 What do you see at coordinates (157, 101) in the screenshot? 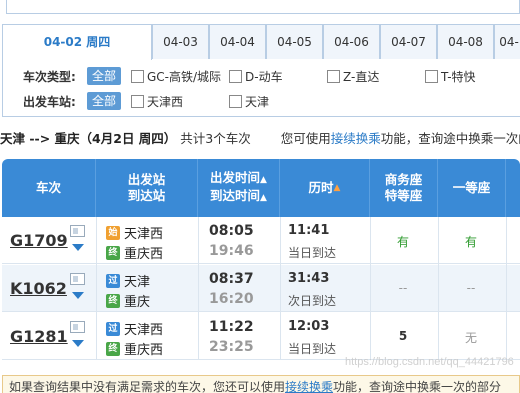
I see `checkbox-station-1: 天津西` at bounding box center [157, 101].